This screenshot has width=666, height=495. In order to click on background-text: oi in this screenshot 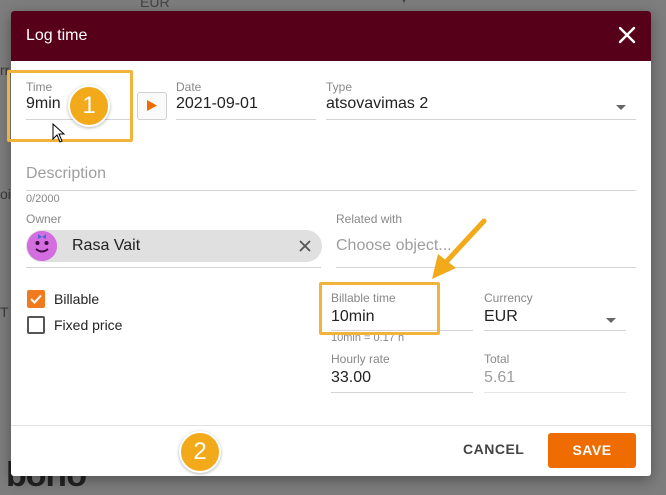, I will do `click(5, 194)`.